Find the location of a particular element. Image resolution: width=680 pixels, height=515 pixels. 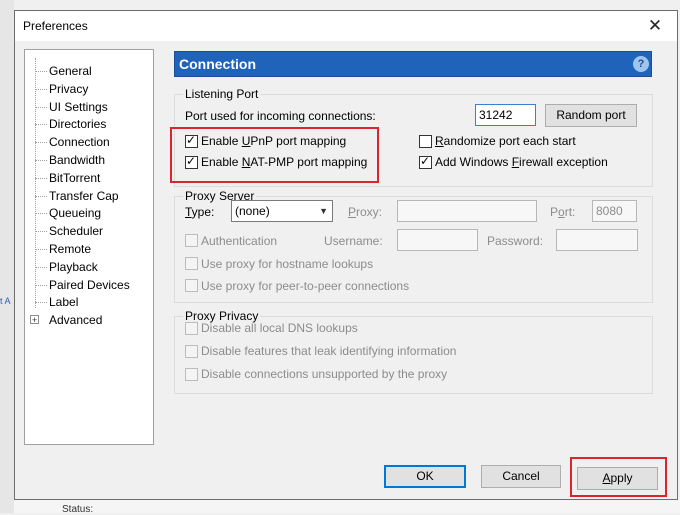

cancel-button: Cancel is located at coordinates (521, 476).